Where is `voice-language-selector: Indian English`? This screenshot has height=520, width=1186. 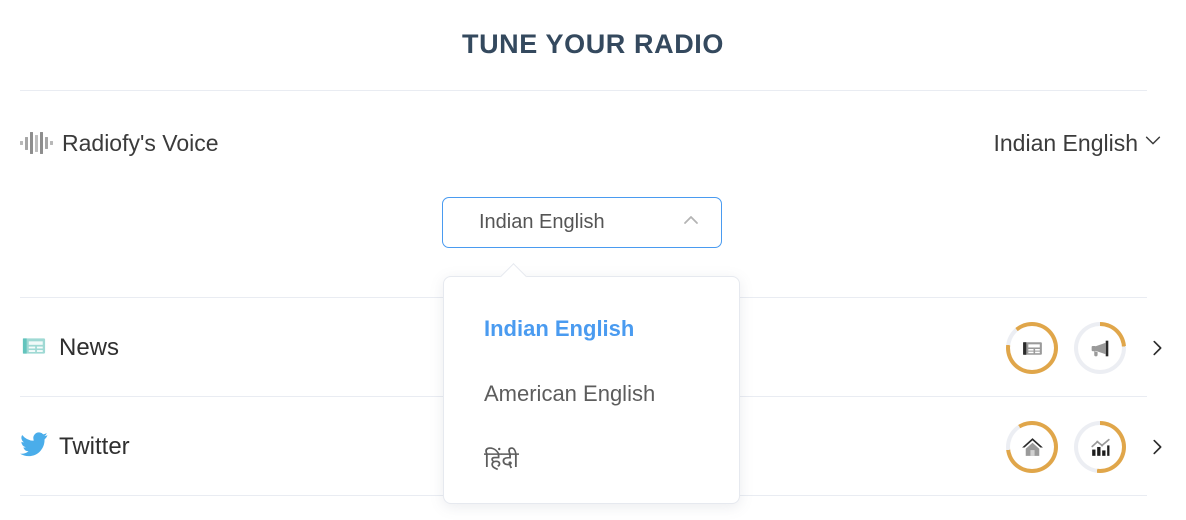
voice-language-selector: Indian English is located at coordinates (1079, 143).